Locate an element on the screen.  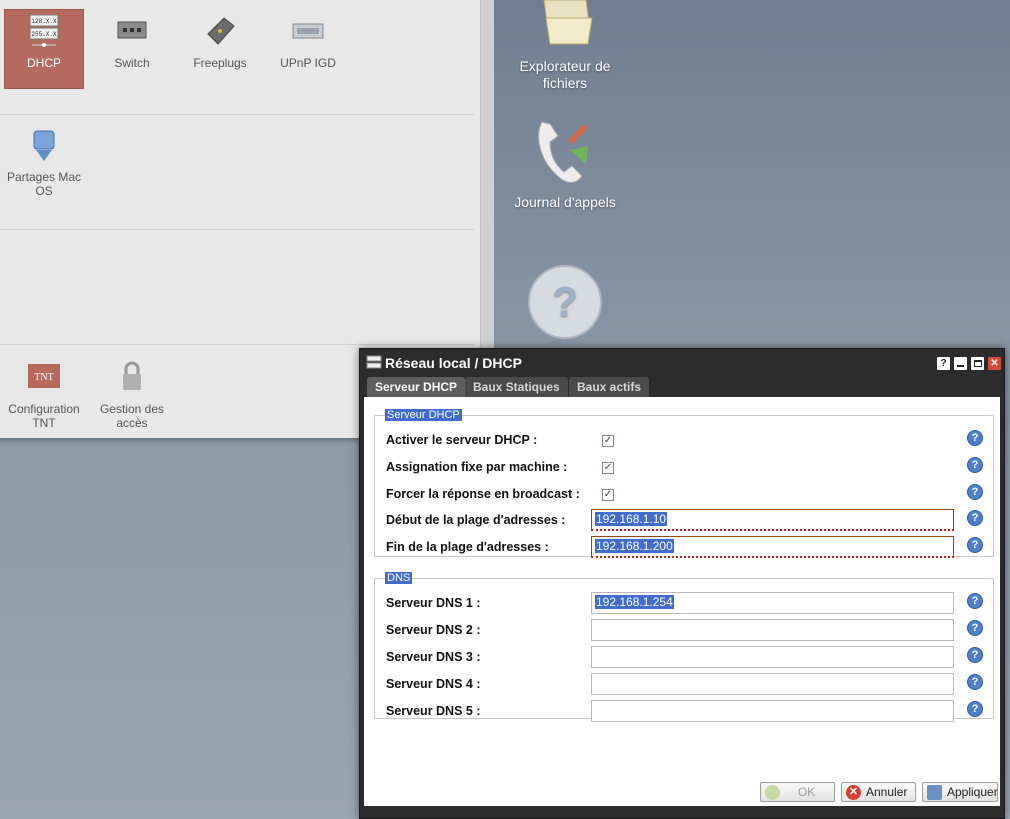
svg-text: 255.X.X is located at coordinates (44, 34).